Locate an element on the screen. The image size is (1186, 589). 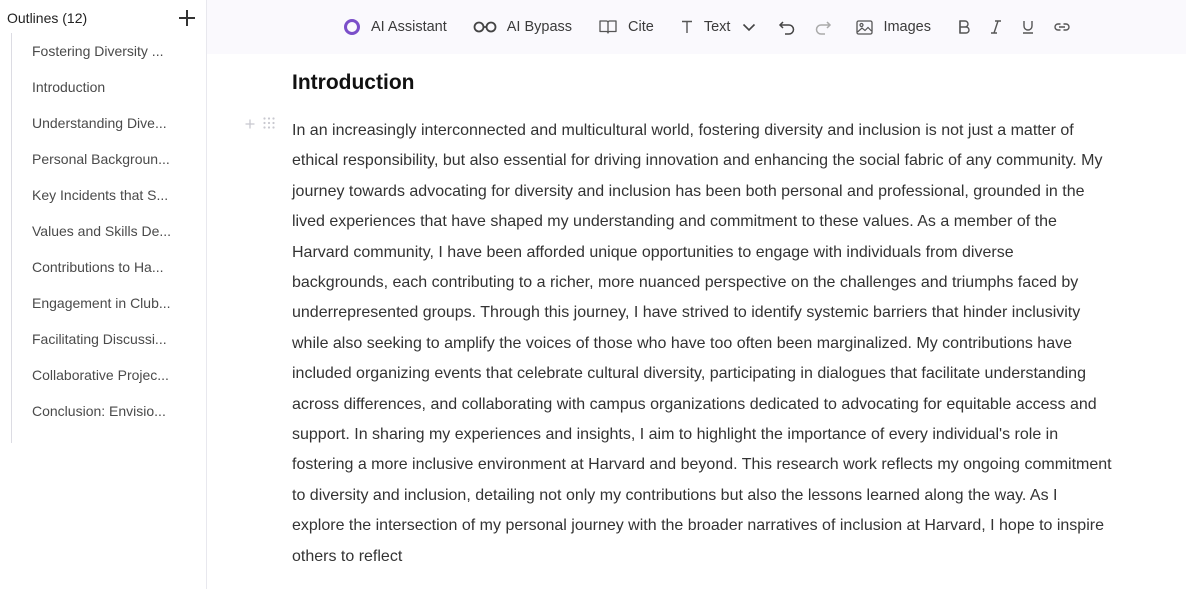
ai-assistant-button: AI Assistant is located at coordinates (395, 27).